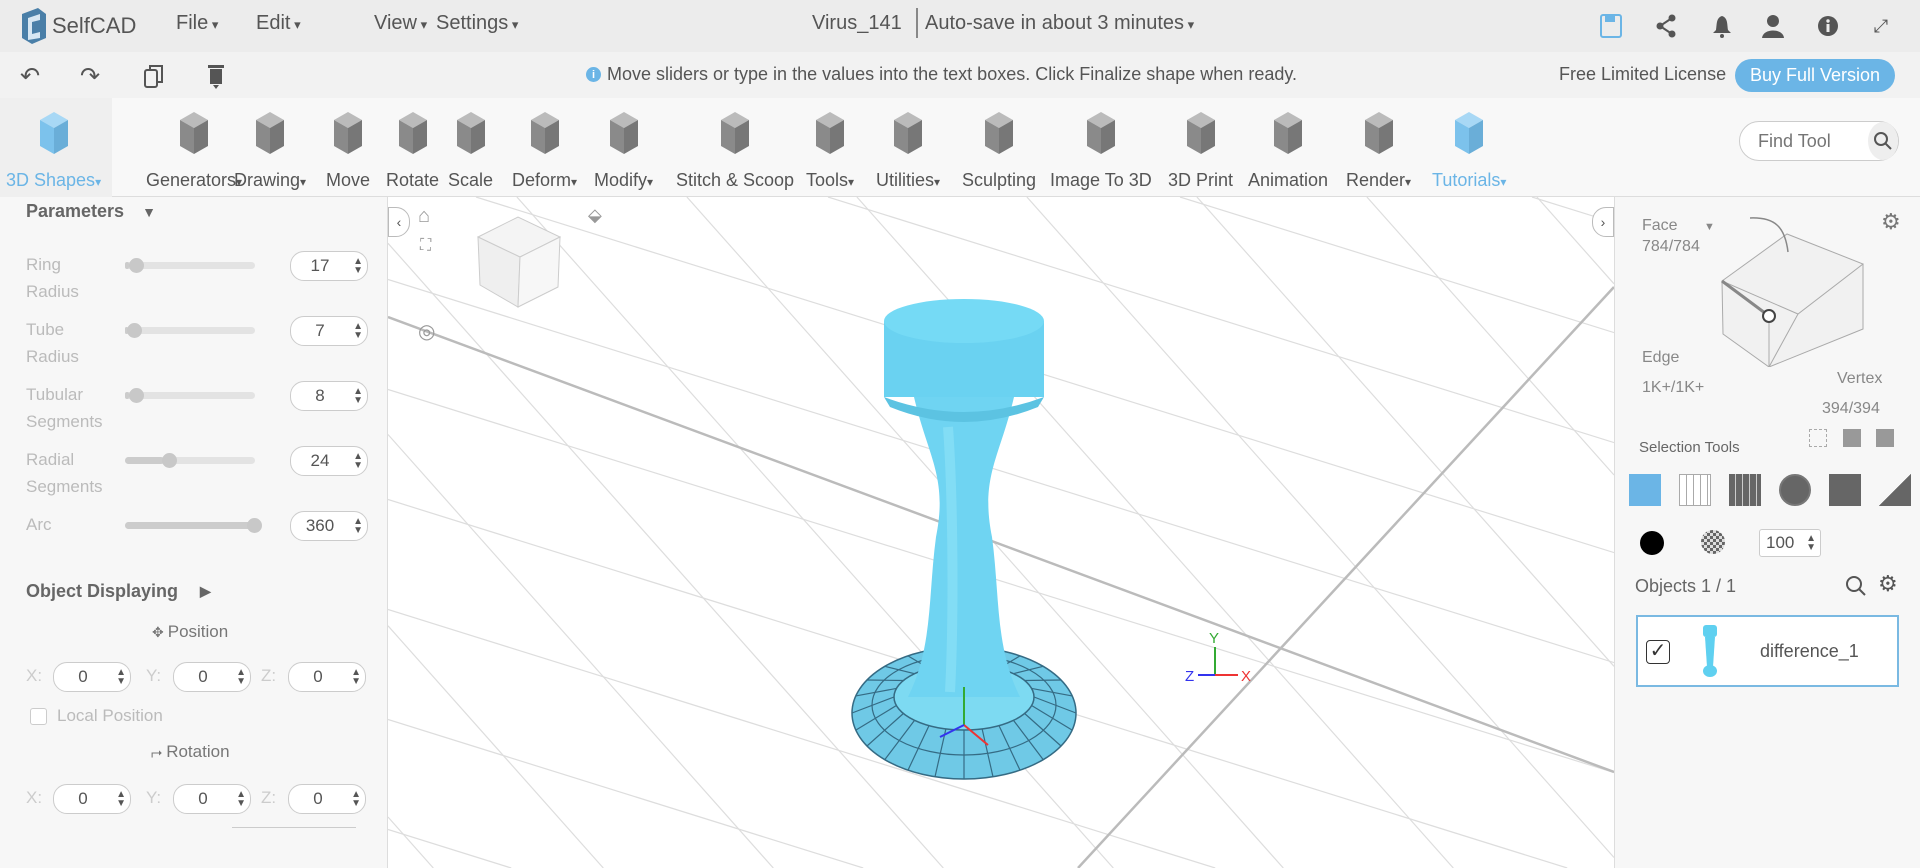  Describe the element at coordinates (329, 331) in the screenshot. I see `param-input: 7 ▲ ▼` at that location.